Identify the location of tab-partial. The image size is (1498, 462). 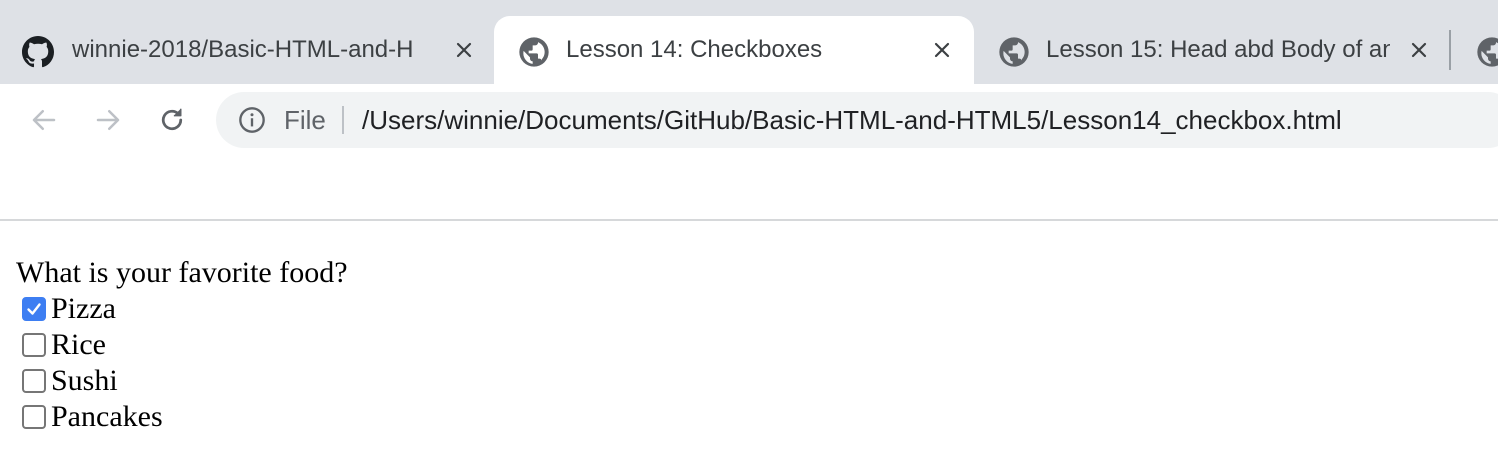
(1478, 50).